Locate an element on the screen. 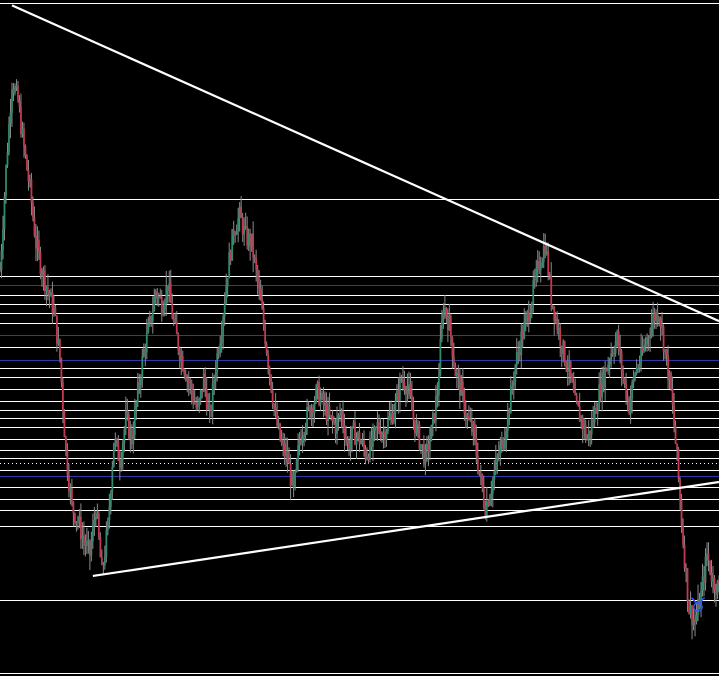  markers: ♉ is located at coordinates (698, 605).